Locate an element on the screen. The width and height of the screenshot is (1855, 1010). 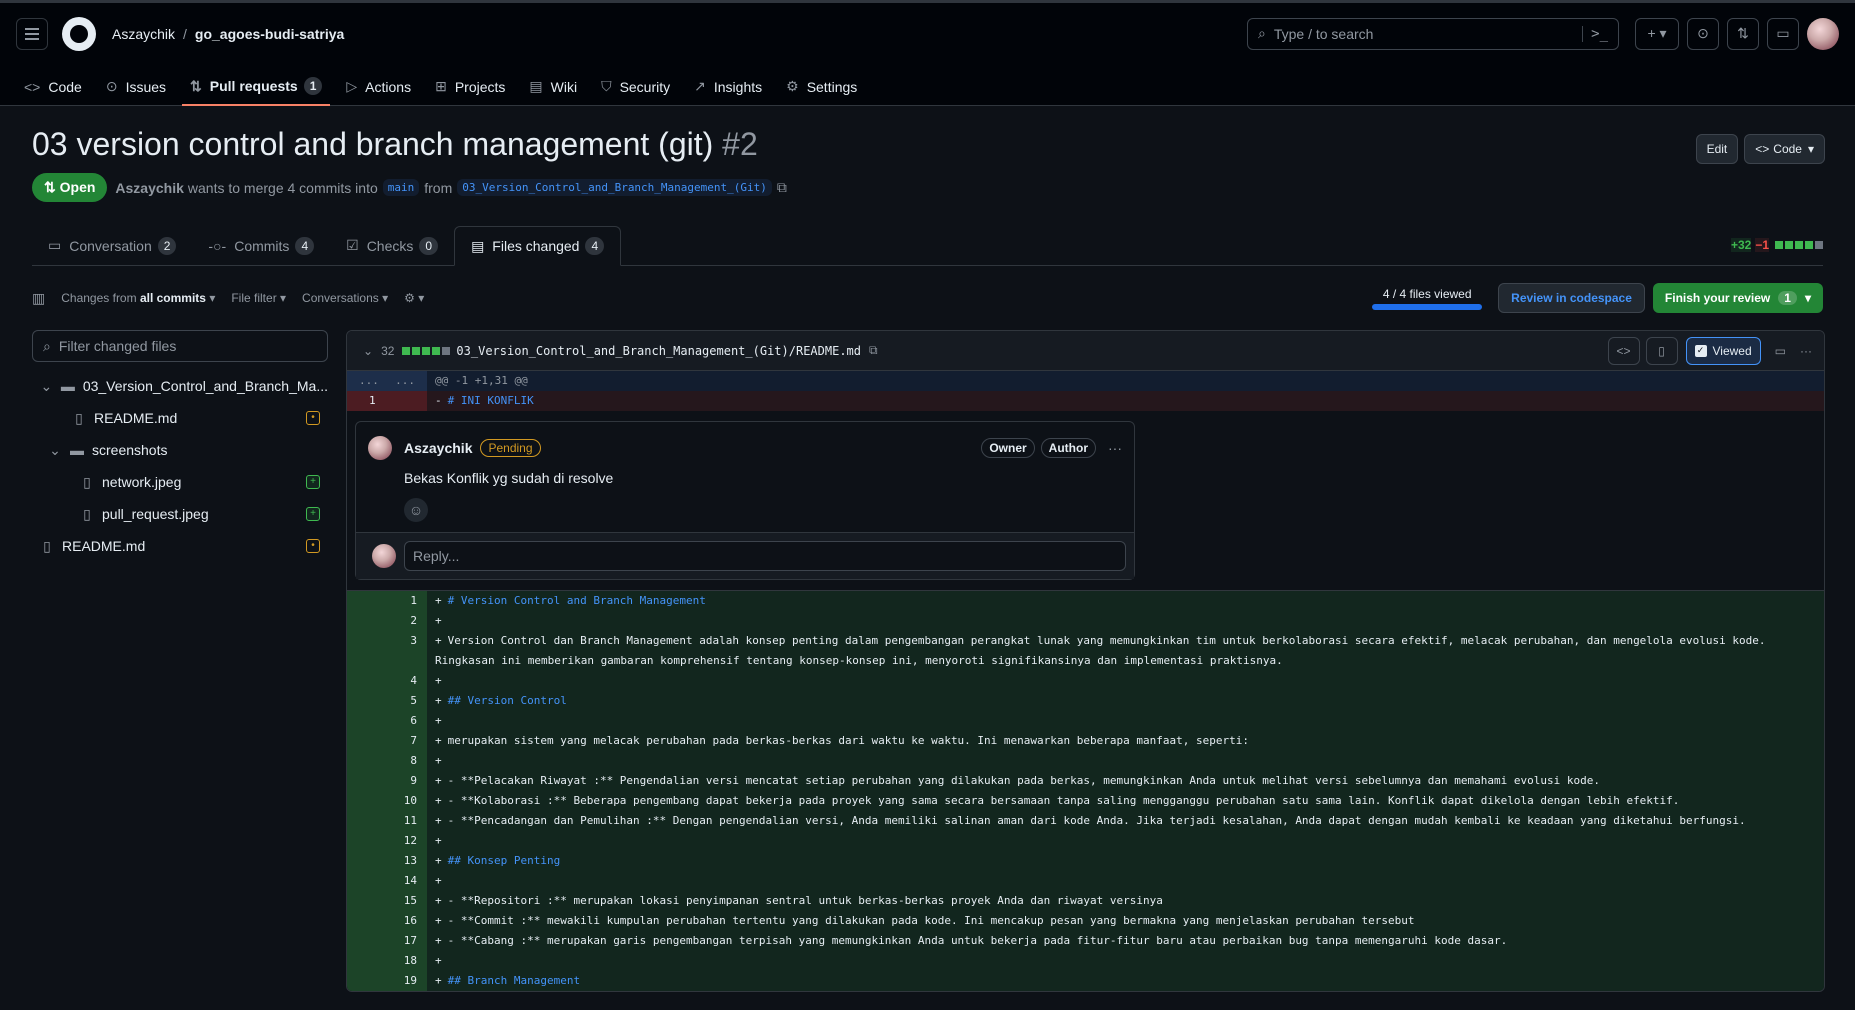
line-number: 8 is located at coordinates (387, 761).